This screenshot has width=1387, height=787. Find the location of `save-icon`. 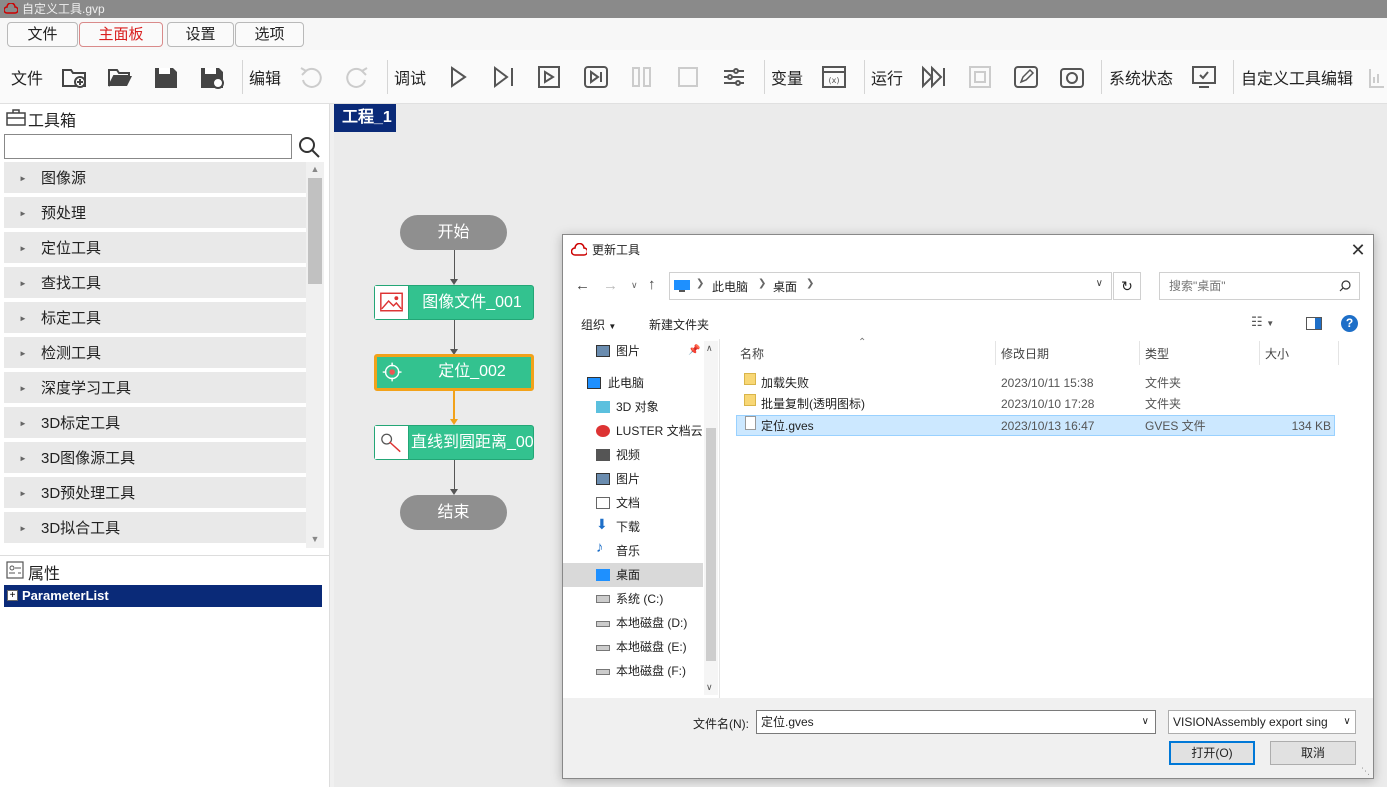

save-icon is located at coordinates (166, 77).